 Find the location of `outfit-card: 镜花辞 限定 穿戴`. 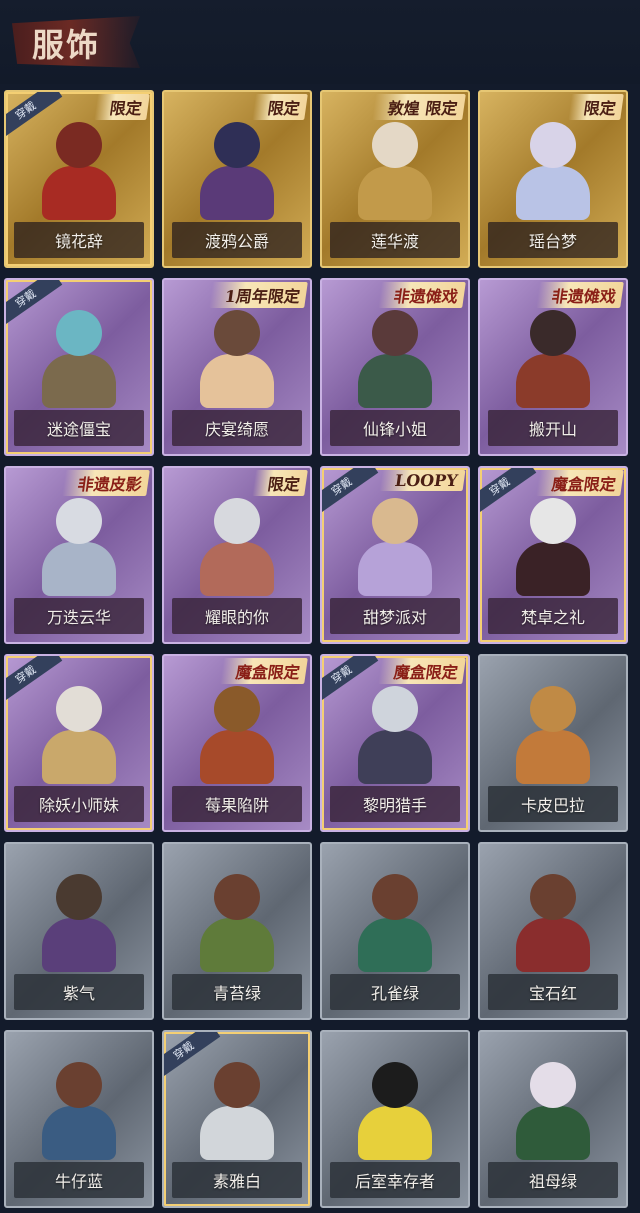

outfit-card: 镜花辞 限定 穿戴 is located at coordinates (79, 179).